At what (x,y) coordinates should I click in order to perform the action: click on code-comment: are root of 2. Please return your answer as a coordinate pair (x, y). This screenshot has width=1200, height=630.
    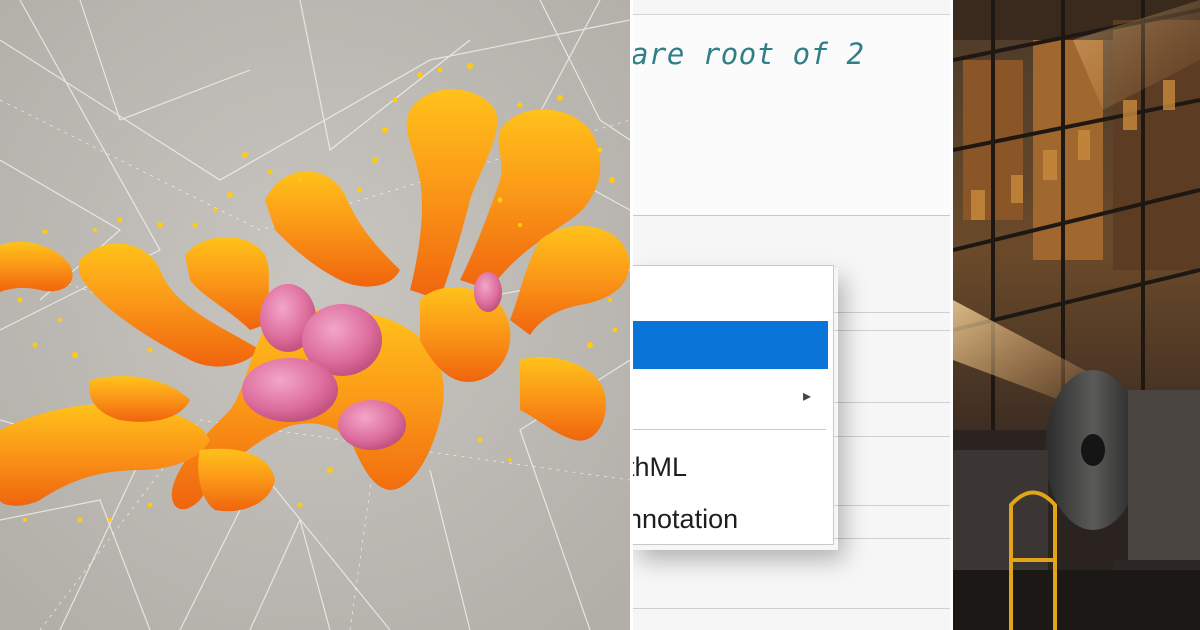
    Looking at the image, I should click on (749, 54).